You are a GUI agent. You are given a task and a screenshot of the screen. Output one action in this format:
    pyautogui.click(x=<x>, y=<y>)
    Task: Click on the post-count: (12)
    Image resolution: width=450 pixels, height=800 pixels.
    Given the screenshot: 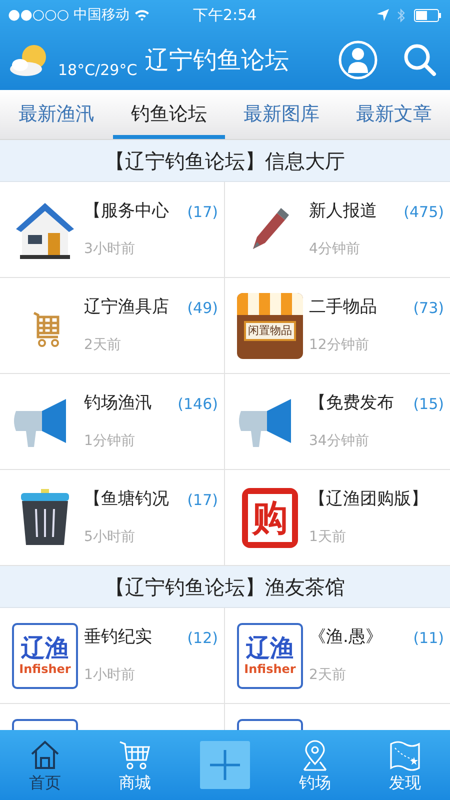 What is the action you would take?
    pyautogui.click(x=202, y=638)
    